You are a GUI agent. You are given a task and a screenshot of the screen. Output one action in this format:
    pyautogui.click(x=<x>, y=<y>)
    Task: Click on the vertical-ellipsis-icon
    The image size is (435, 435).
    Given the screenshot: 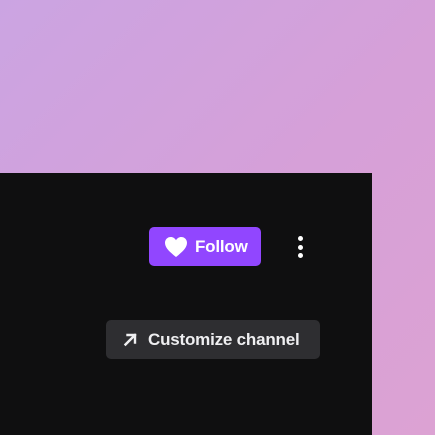 What is the action you would take?
    pyautogui.click(x=300, y=238)
    